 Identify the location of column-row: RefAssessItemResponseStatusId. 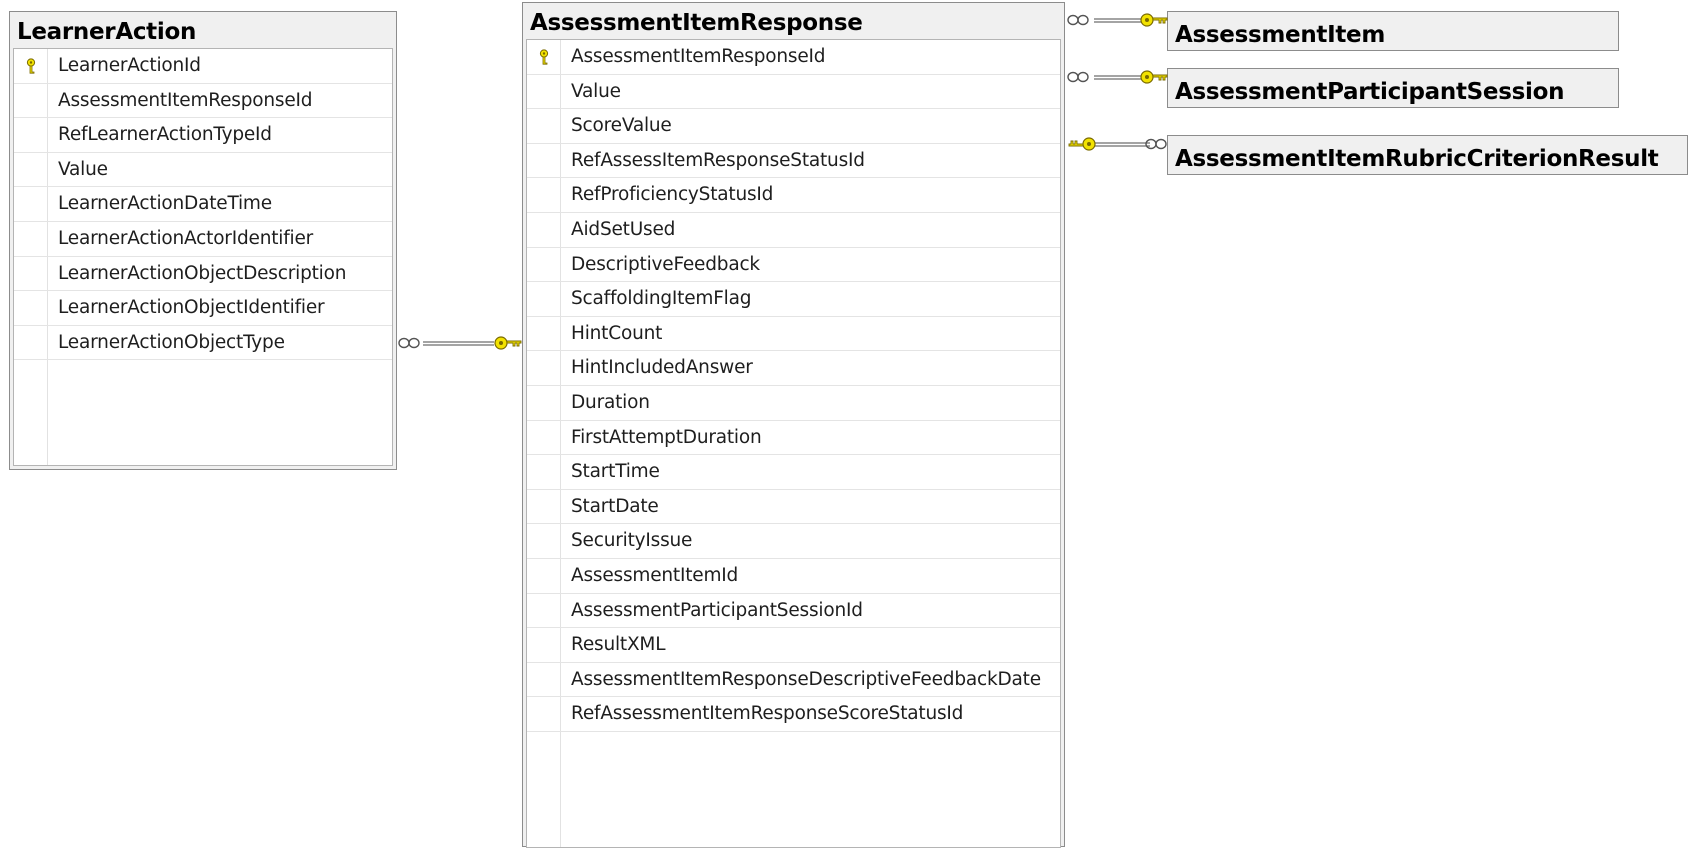
(793, 161).